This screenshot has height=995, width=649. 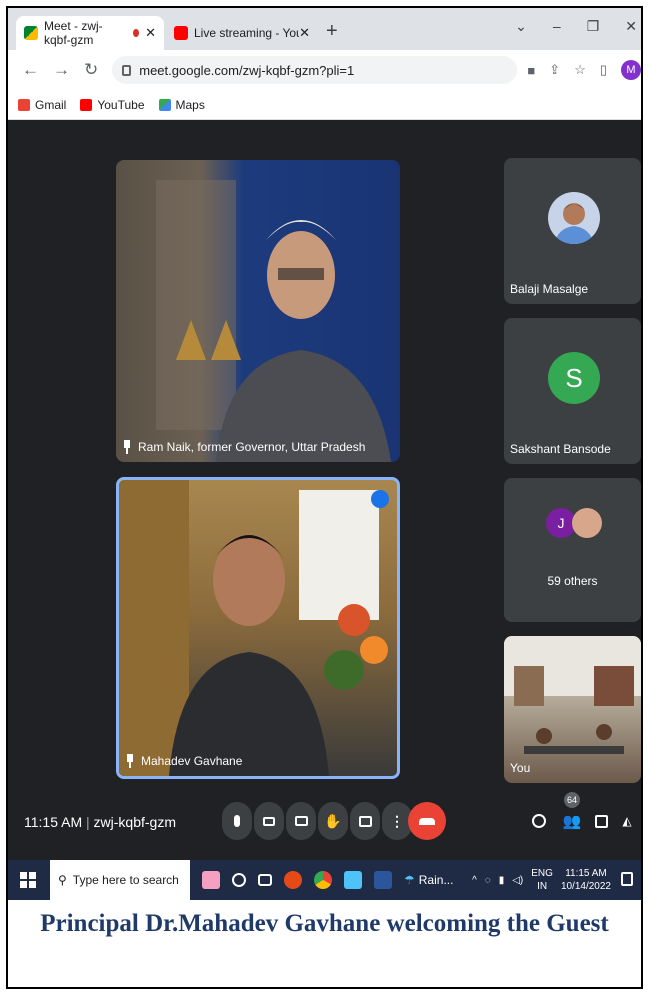 I want to click on system-clock: 11:15 AM 10/14/2022, so click(x=586, y=880).